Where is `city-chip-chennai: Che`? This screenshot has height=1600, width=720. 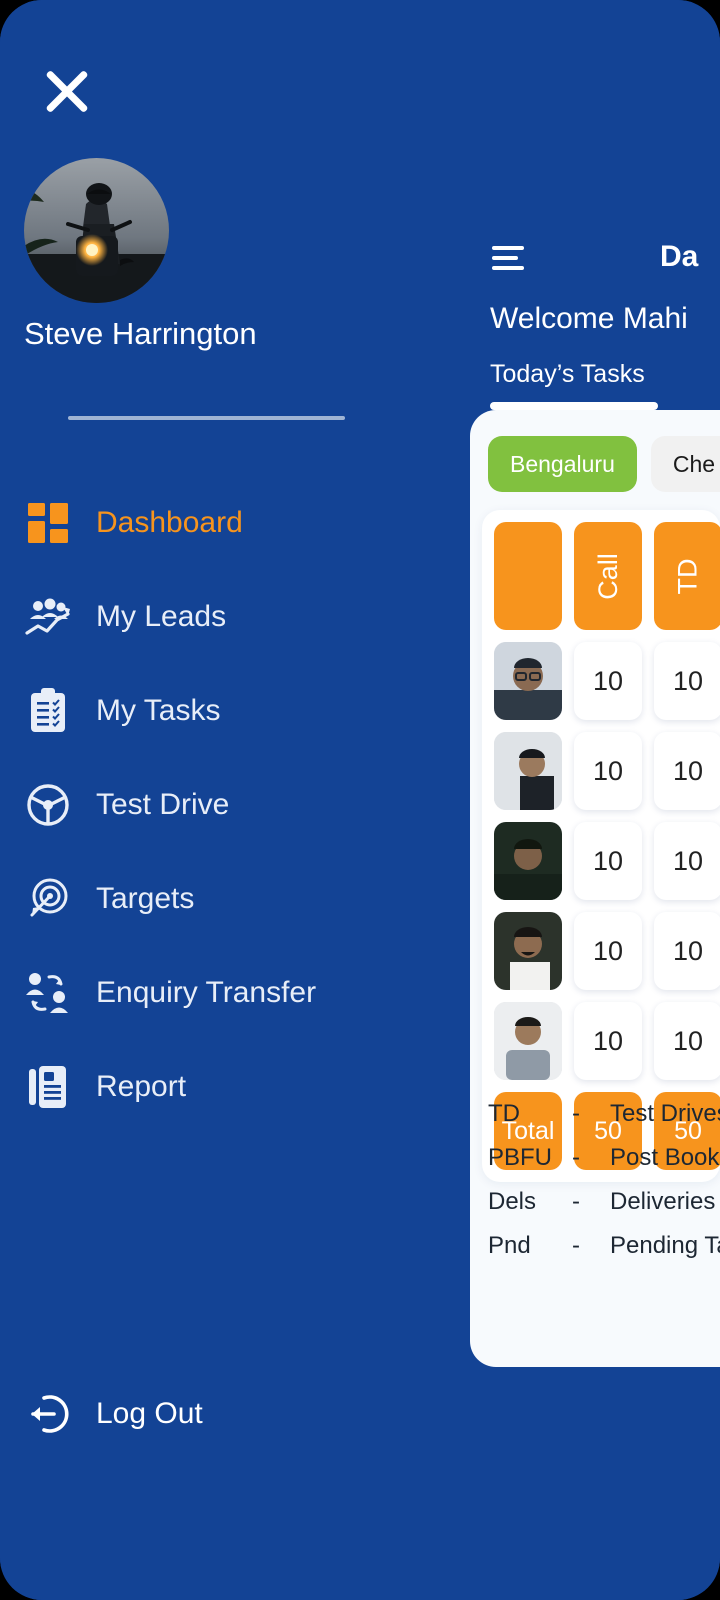 city-chip-chennai: Che is located at coordinates (685, 464).